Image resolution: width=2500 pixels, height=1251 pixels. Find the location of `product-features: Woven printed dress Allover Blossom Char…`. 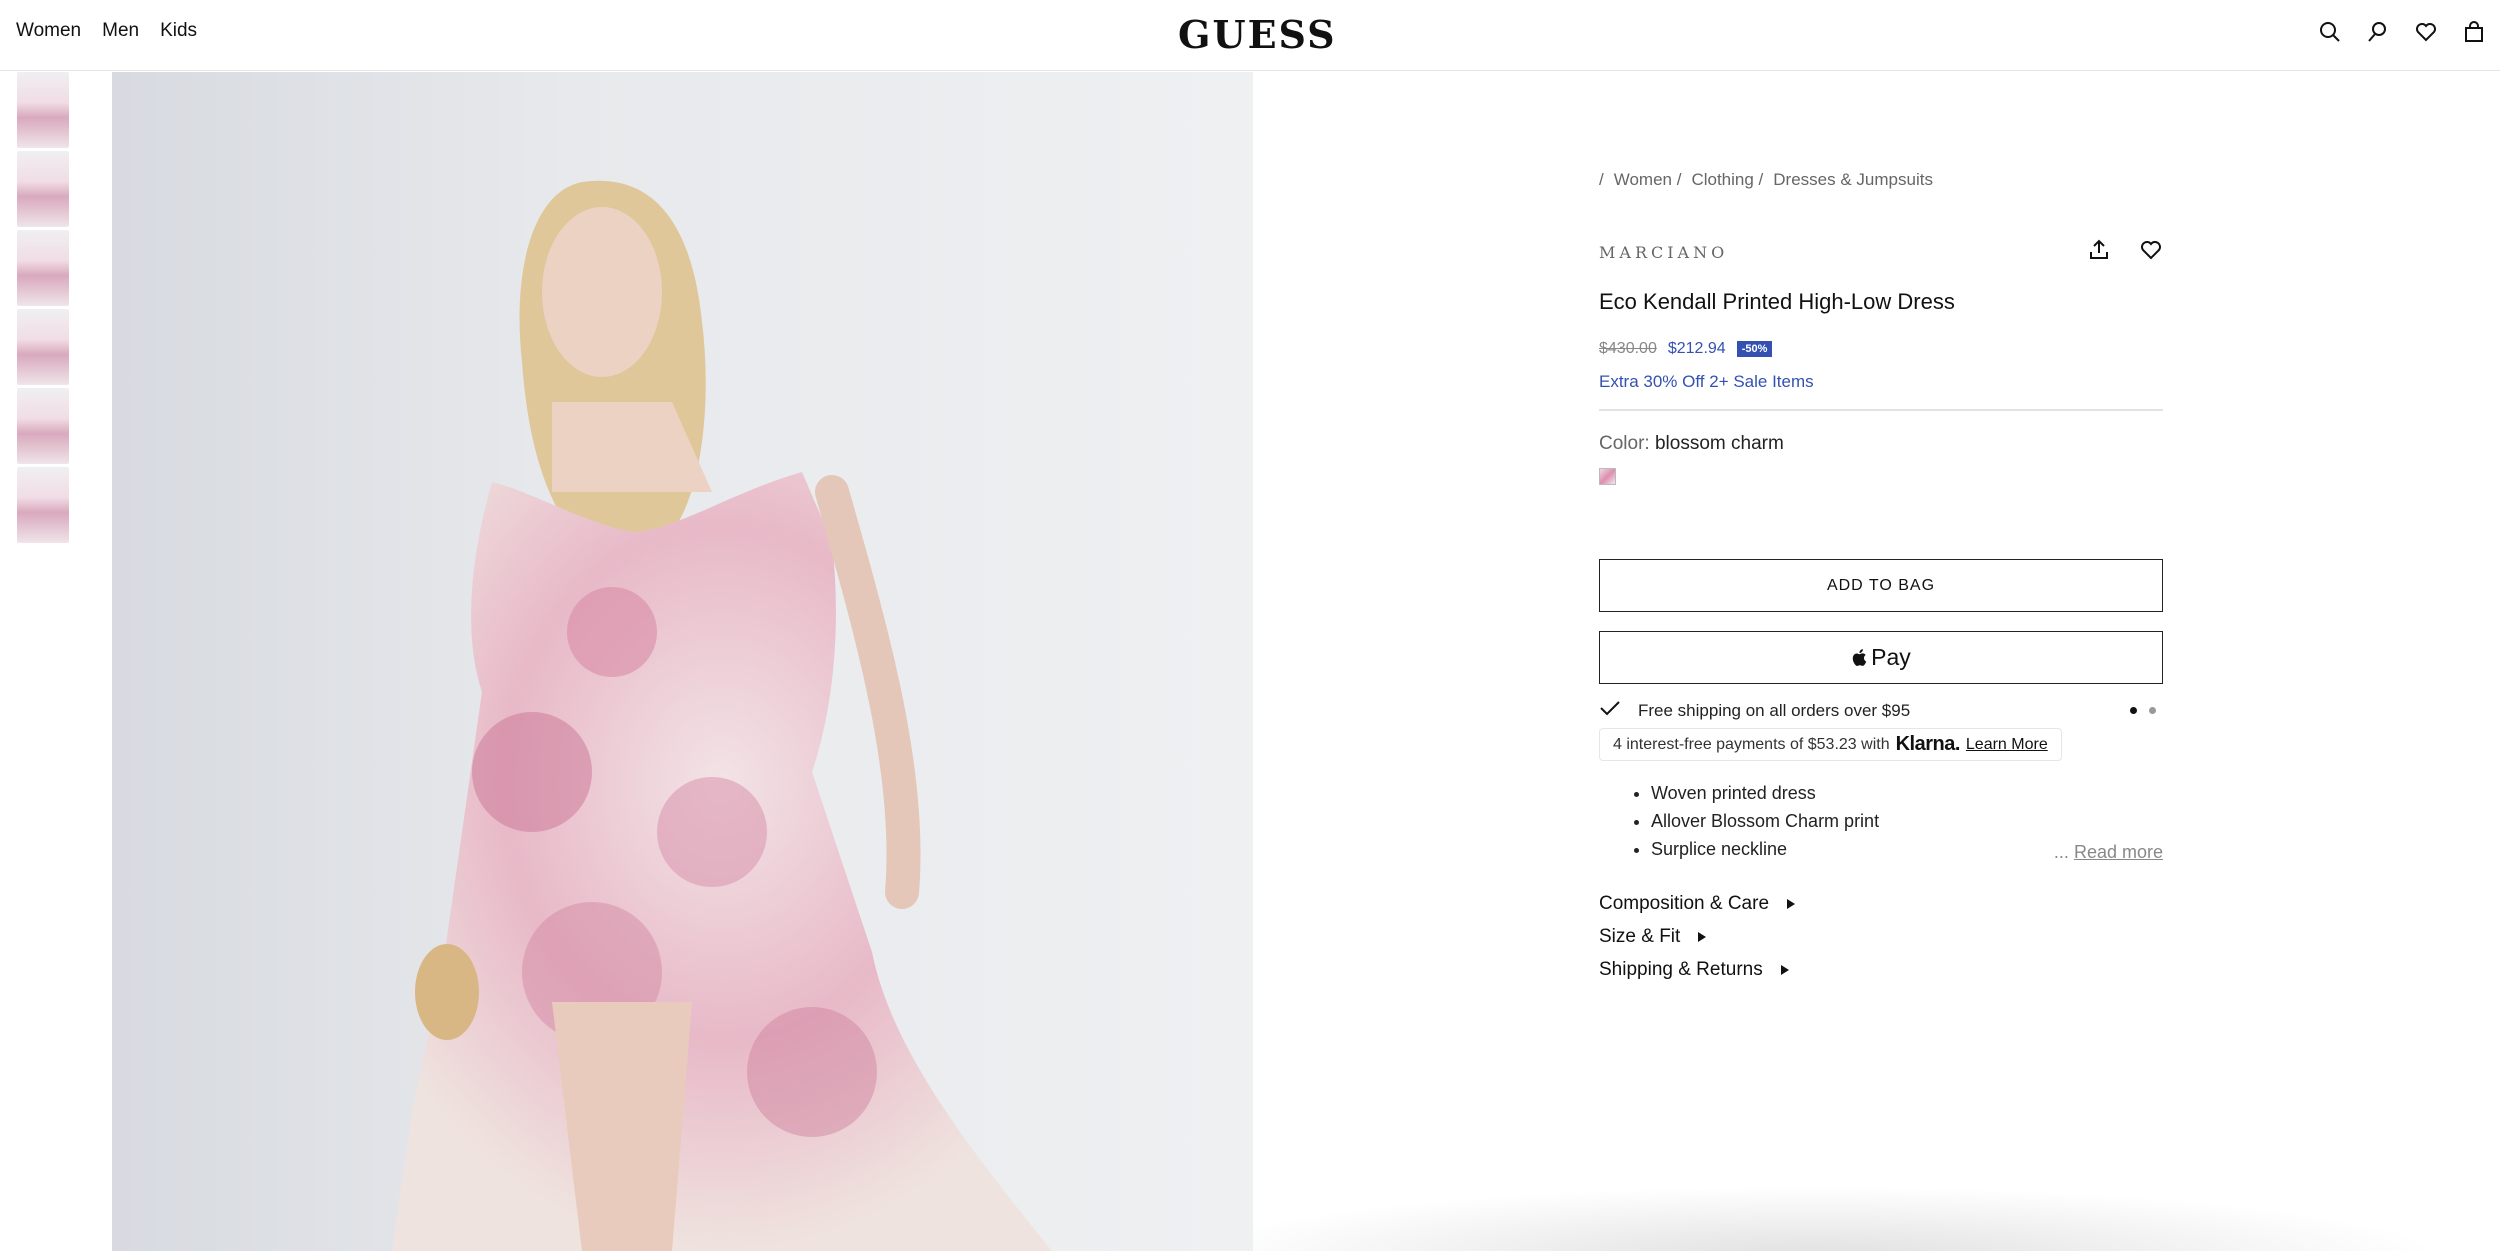

product-features: Woven printed dress Allover Blossom Char… is located at coordinates (1881, 821).